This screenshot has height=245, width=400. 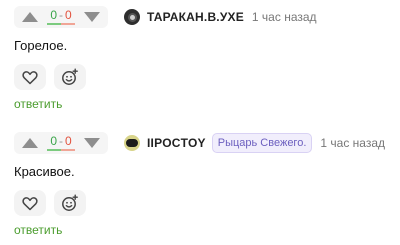 I want to click on user-badge: Рыцарь Свежего., so click(x=262, y=143).